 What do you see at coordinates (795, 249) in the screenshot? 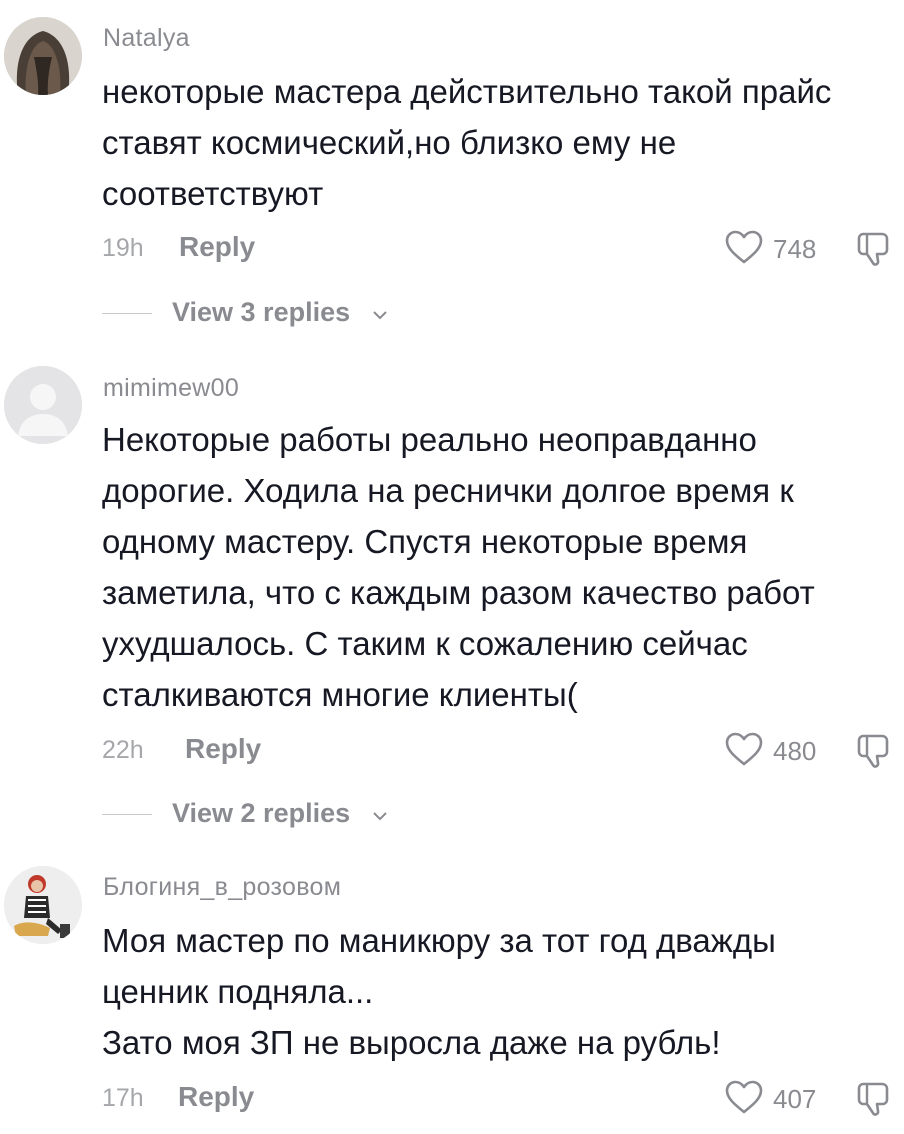
I see `like-count: 748` at bounding box center [795, 249].